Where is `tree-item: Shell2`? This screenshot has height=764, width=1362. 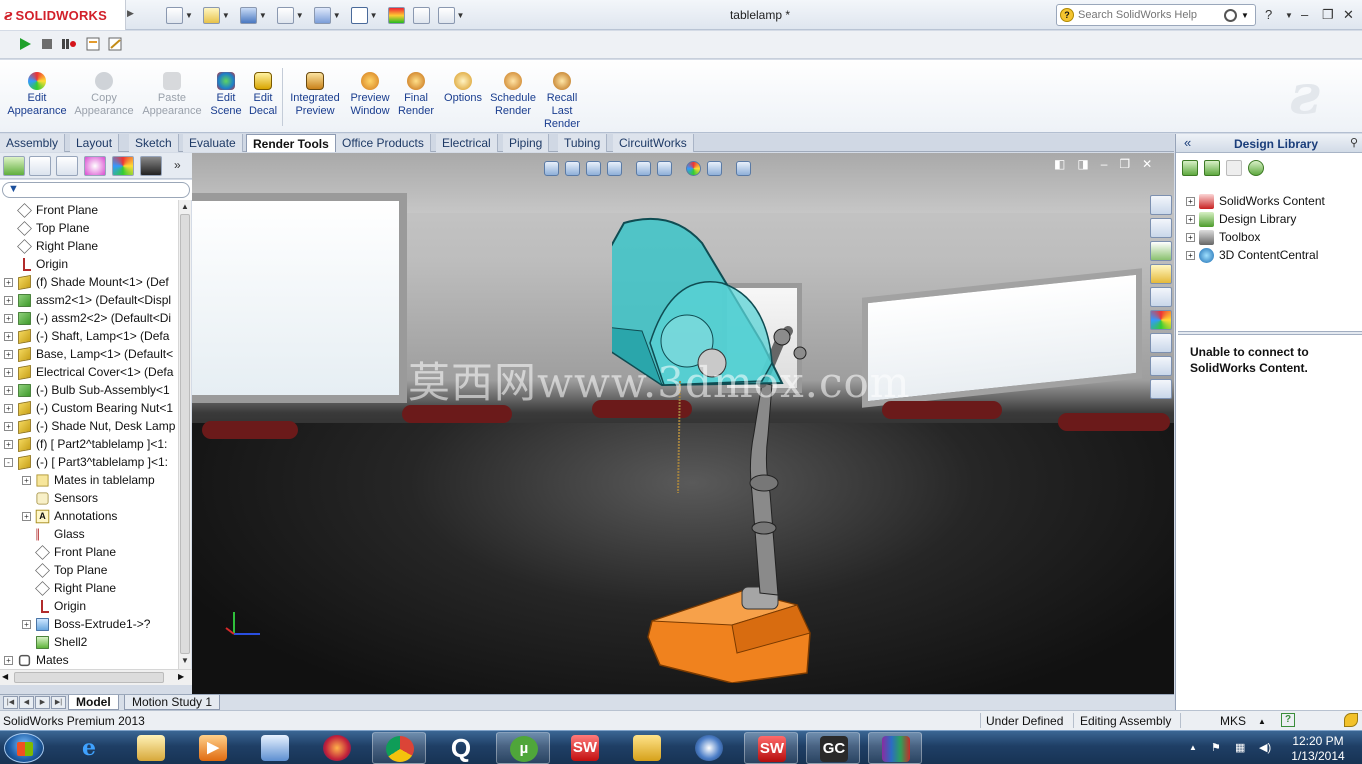 tree-item: Shell2 is located at coordinates (54, 642).